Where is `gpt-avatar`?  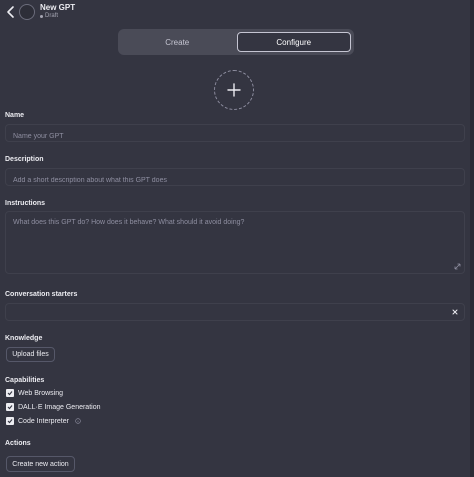
gpt-avatar is located at coordinates (27, 12).